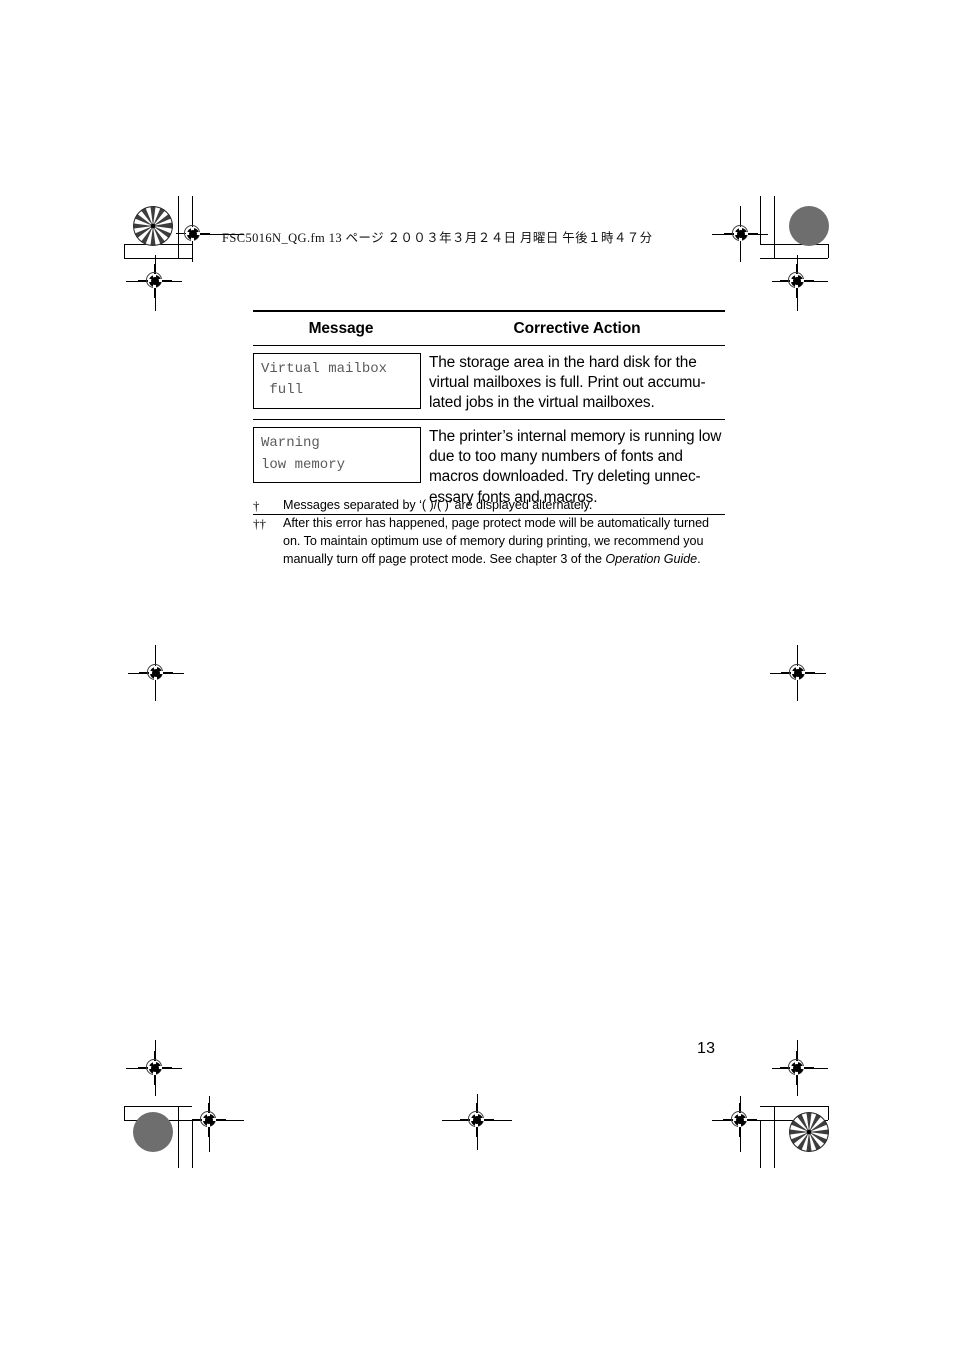 The width and height of the screenshot is (954, 1351). I want to click on reg-arm-h-bl, so click(154, 1068).